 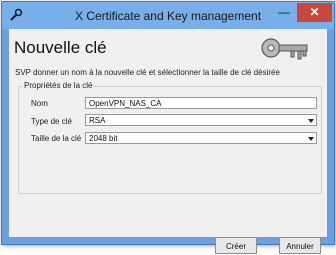 I want to click on key-type-value: RSA, so click(x=97, y=120).